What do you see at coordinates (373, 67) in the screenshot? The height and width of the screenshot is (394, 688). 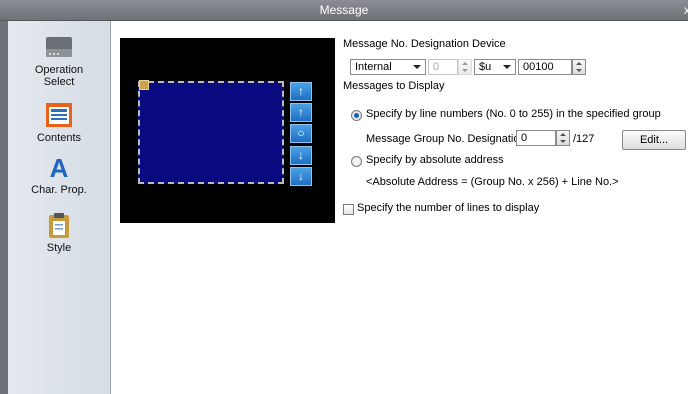 I see `device-type-value: Internal` at bounding box center [373, 67].